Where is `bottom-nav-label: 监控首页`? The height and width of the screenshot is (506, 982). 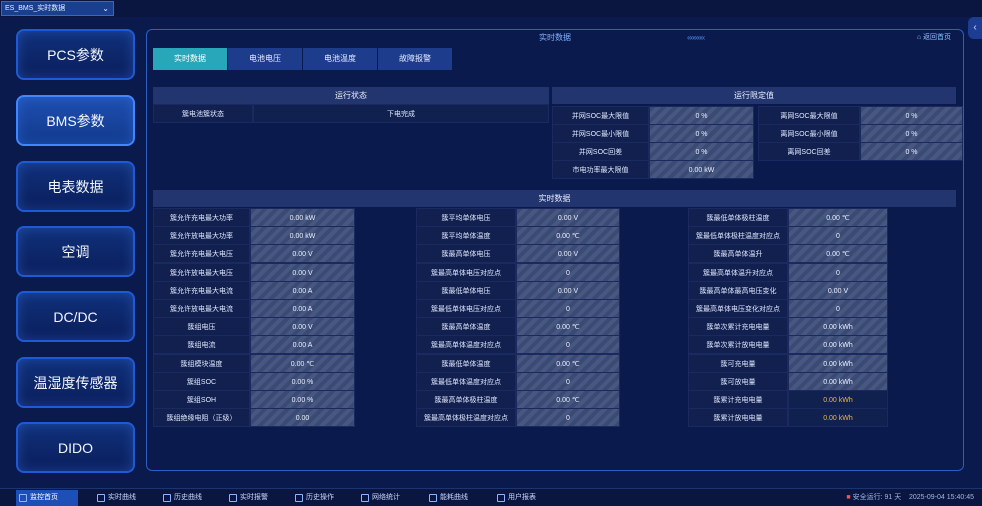
bottom-nav-label: 监控首页 is located at coordinates (44, 497).